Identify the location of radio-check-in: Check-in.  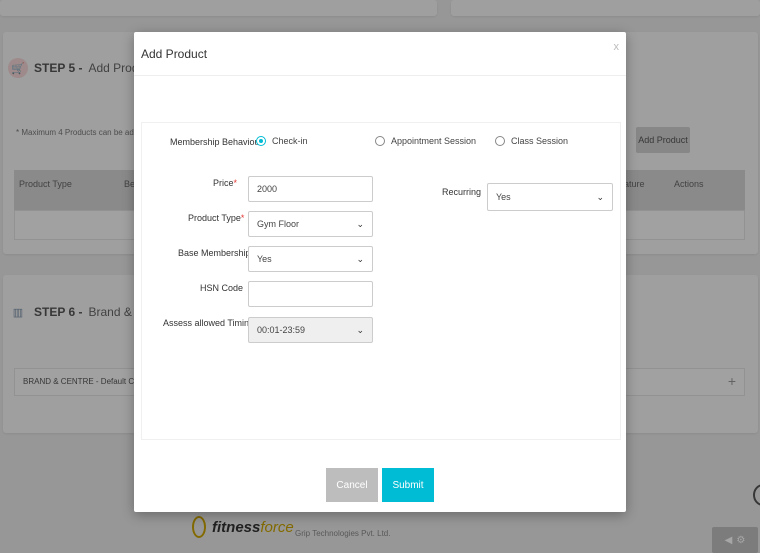
(282, 141).